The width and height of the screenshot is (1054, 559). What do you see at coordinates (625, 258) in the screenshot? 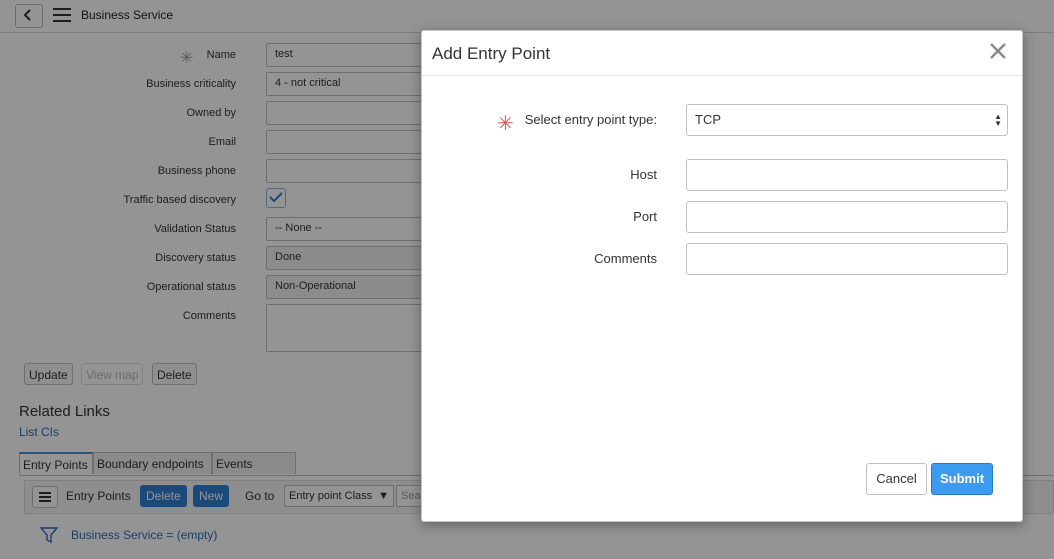
I see `comments-label: Comments` at bounding box center [625, 258].